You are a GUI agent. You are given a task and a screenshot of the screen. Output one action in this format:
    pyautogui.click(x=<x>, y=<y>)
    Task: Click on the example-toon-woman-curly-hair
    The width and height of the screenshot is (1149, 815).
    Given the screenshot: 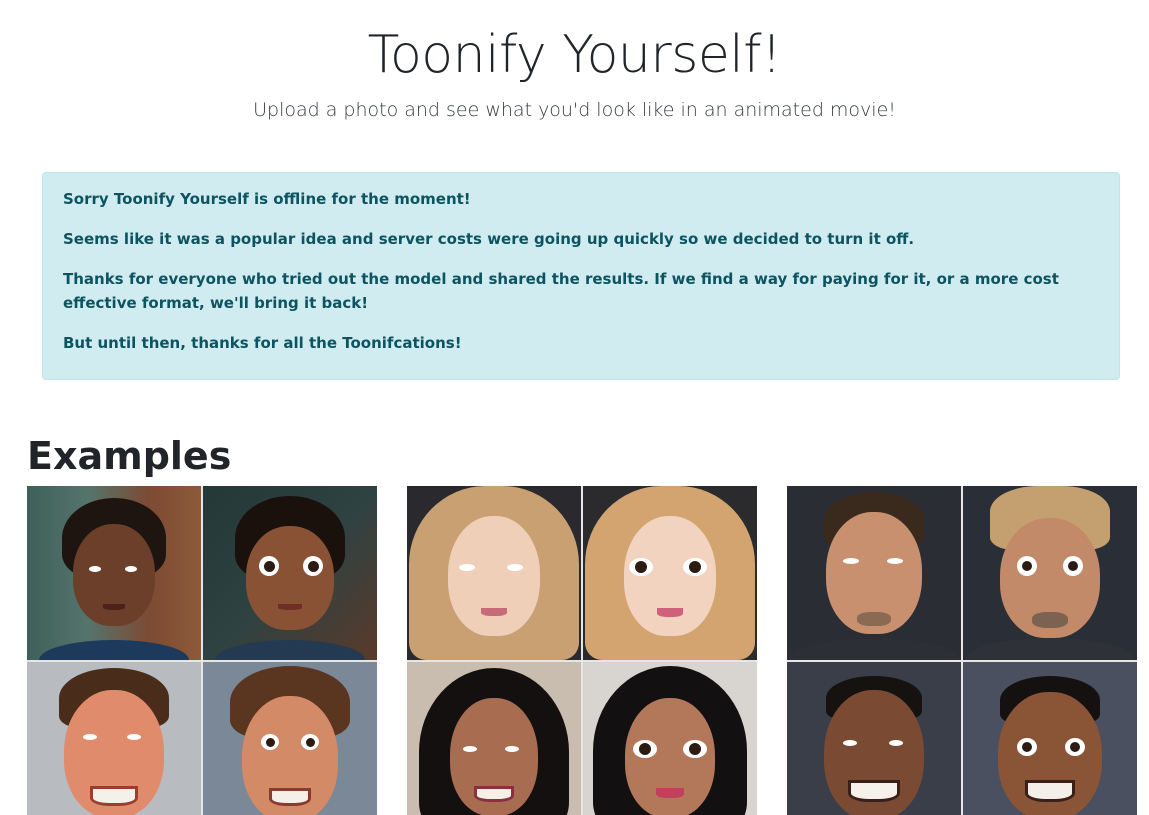 What is the action you would take?
    pyautogui.click(x=290, y=573)
    